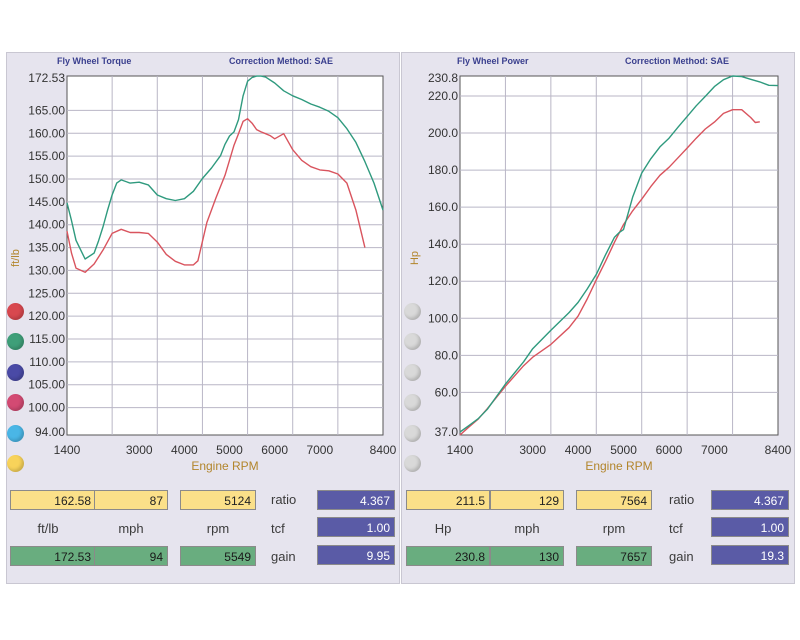 This screenshot has width=800, height=640. I want to click on y-tick-label: 80.0, so click(447, 355).